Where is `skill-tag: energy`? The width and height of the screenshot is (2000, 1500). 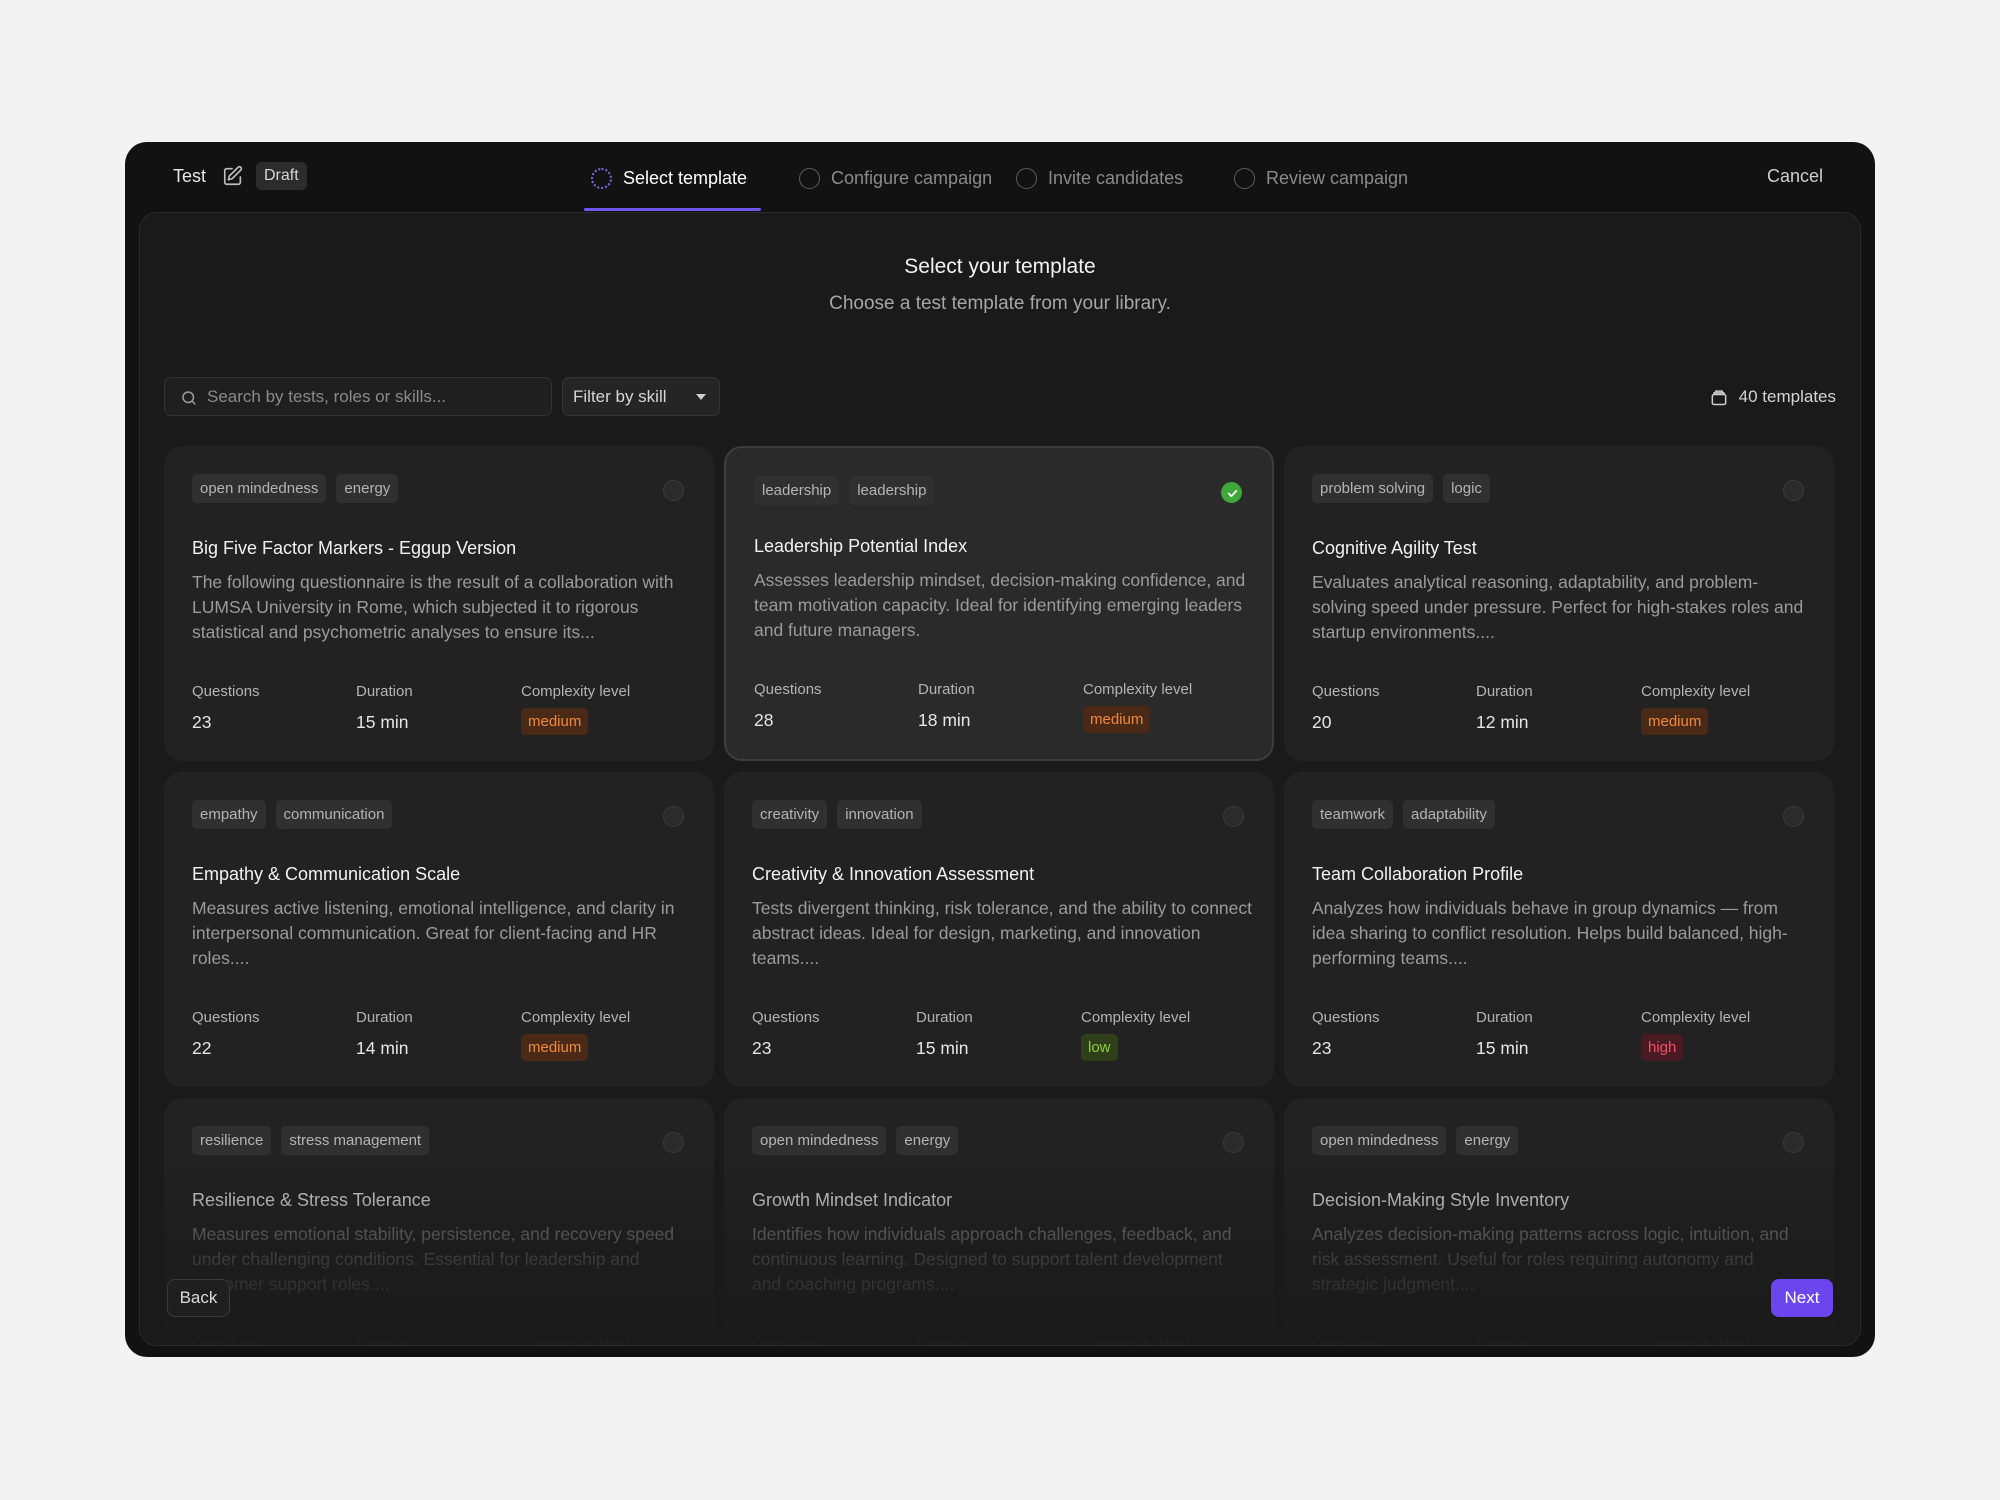 skill-tag: energy is located at coordinates (927, 1140).